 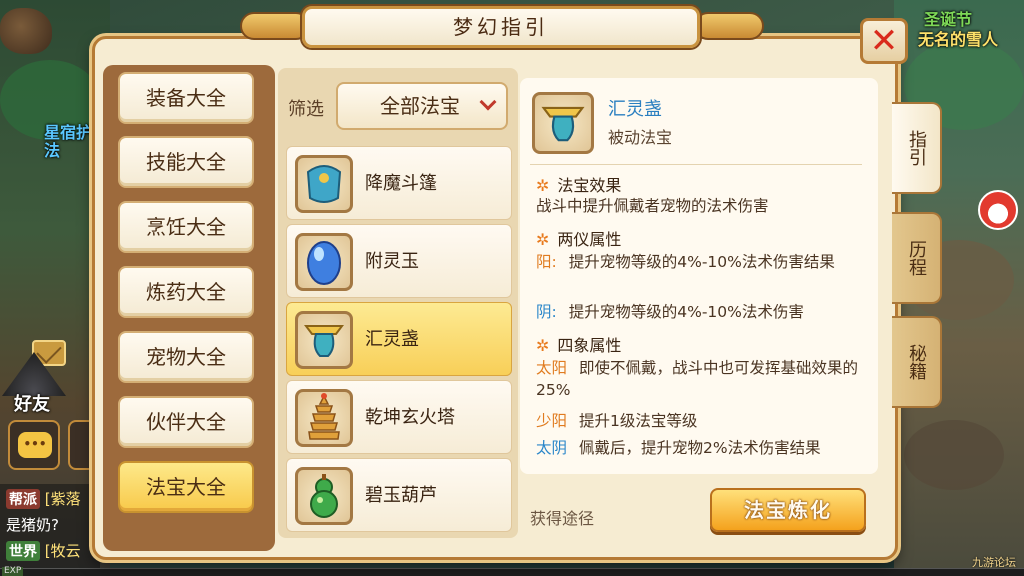 I want to click on treasure-list-item: 碧玉葫芦, so click(x=399, y=495).